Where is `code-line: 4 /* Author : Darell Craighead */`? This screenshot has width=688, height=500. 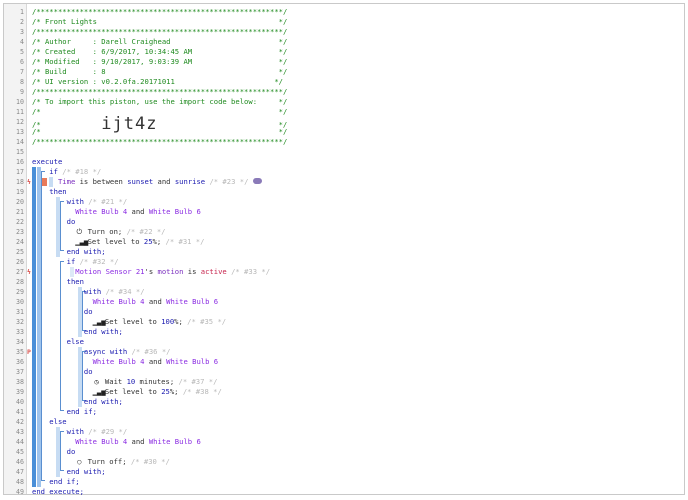
code-line: 4 /* Author : Darell Craighead */ is located at coordinates (344, 42).